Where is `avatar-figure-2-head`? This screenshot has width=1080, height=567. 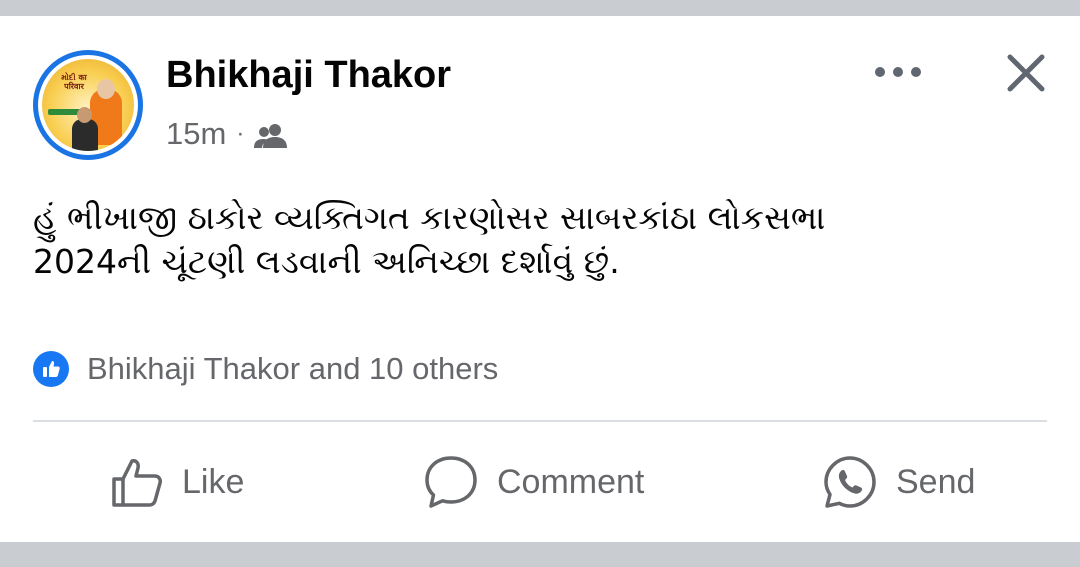
avatar-figure-2-head is located at coordinates (84, 115).